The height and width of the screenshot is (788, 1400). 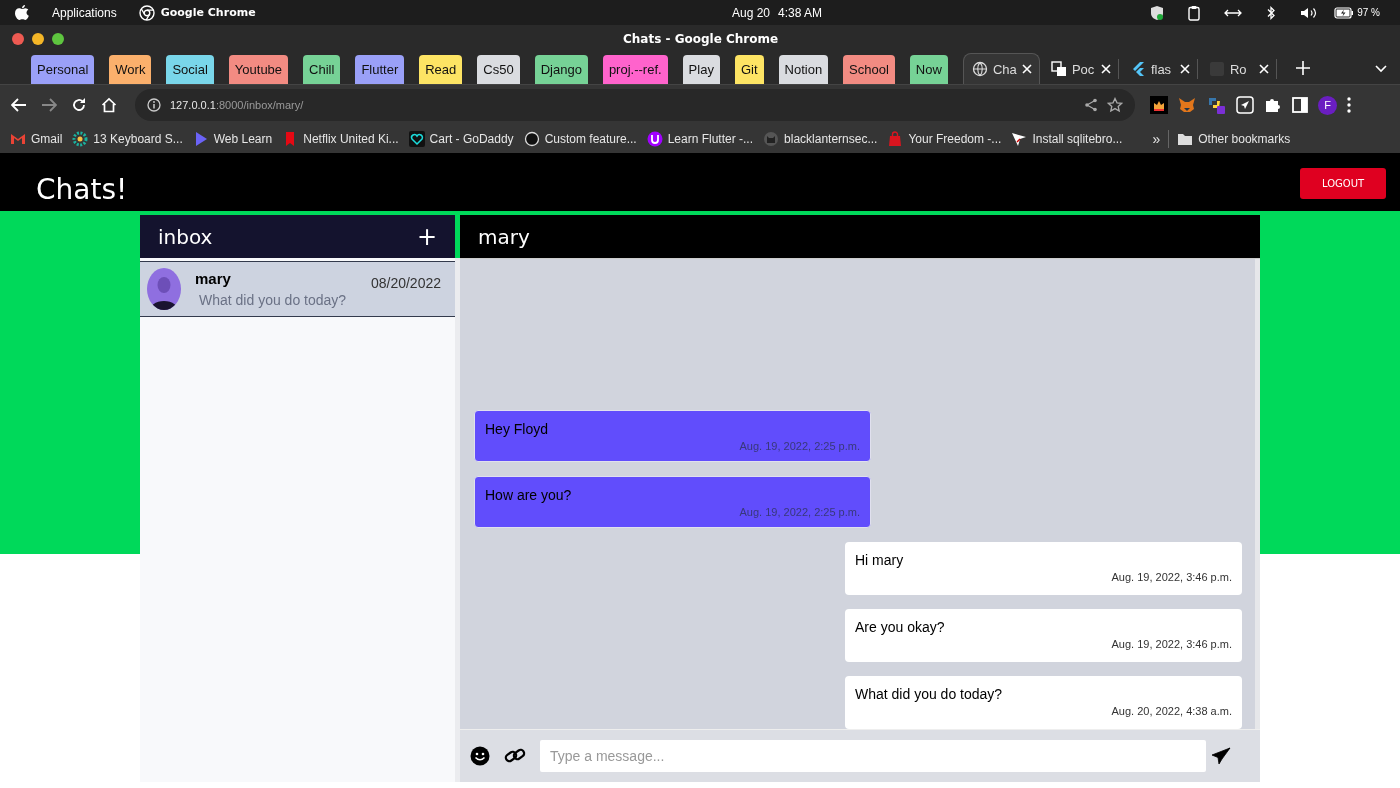 What do you see at coordinates (504, 236) in the screenshot?
I see `chat-title: mary` at bounding box center [504, 236].